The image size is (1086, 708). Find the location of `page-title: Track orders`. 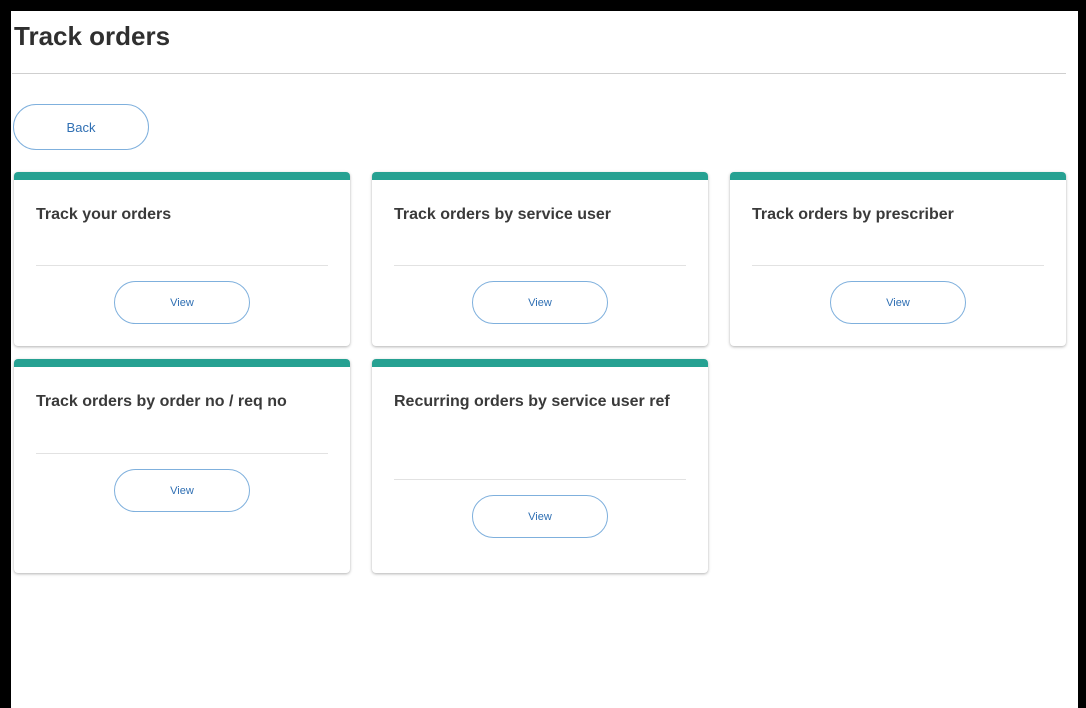

page-title: Track orders is located at coordinates (92, 36).